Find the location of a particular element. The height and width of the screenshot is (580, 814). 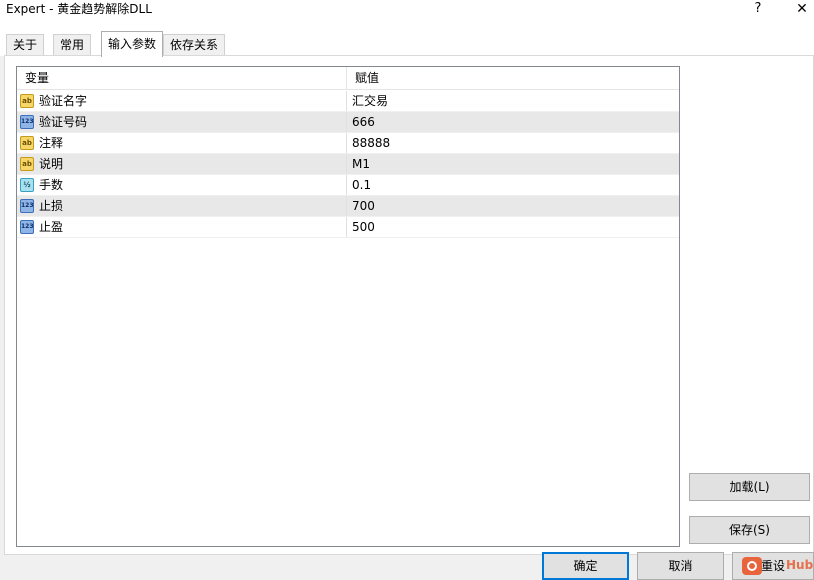

reset-button: 重设 is located at coordinates (773, 566).